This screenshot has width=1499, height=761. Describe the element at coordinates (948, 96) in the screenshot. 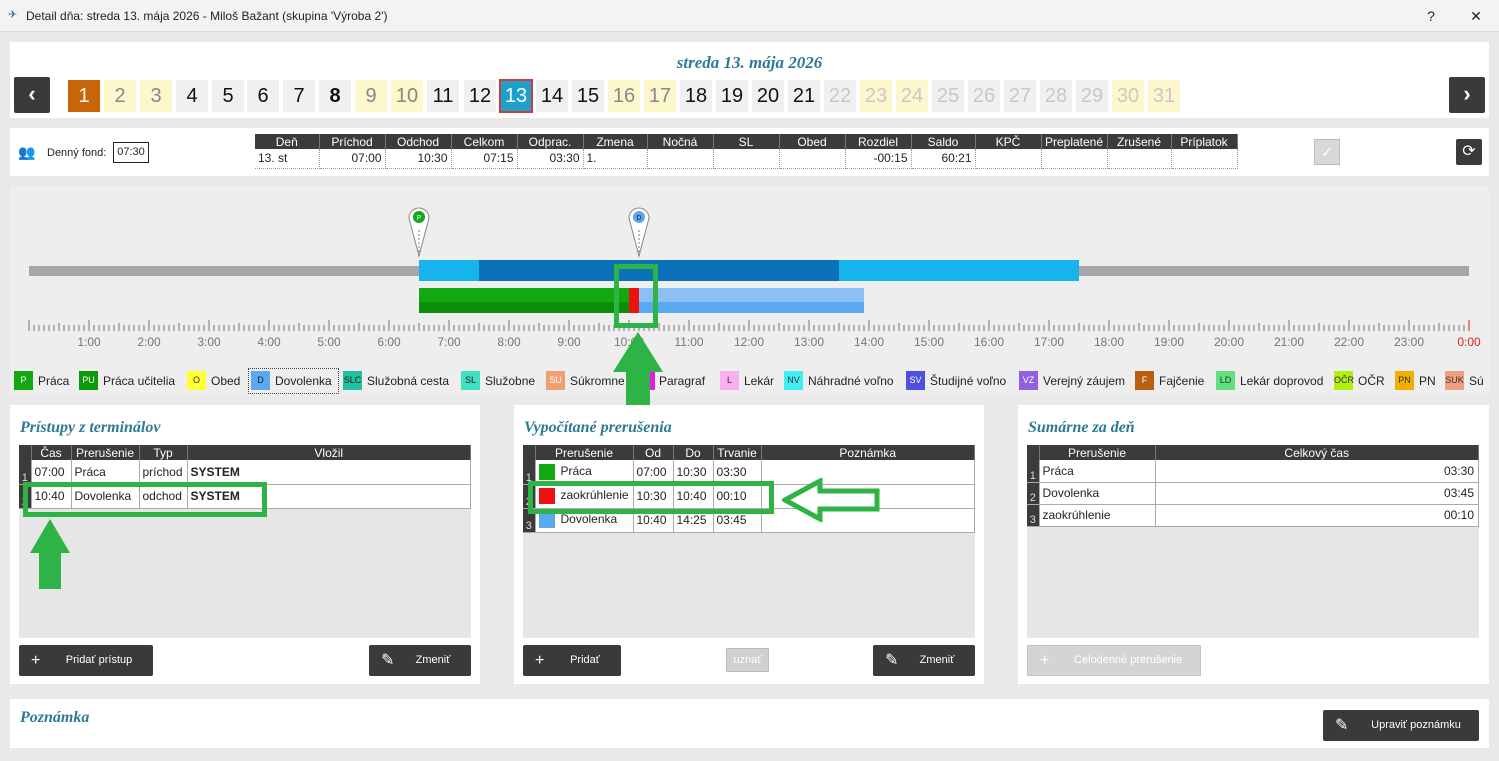

I see `day-25: 25` at that location.